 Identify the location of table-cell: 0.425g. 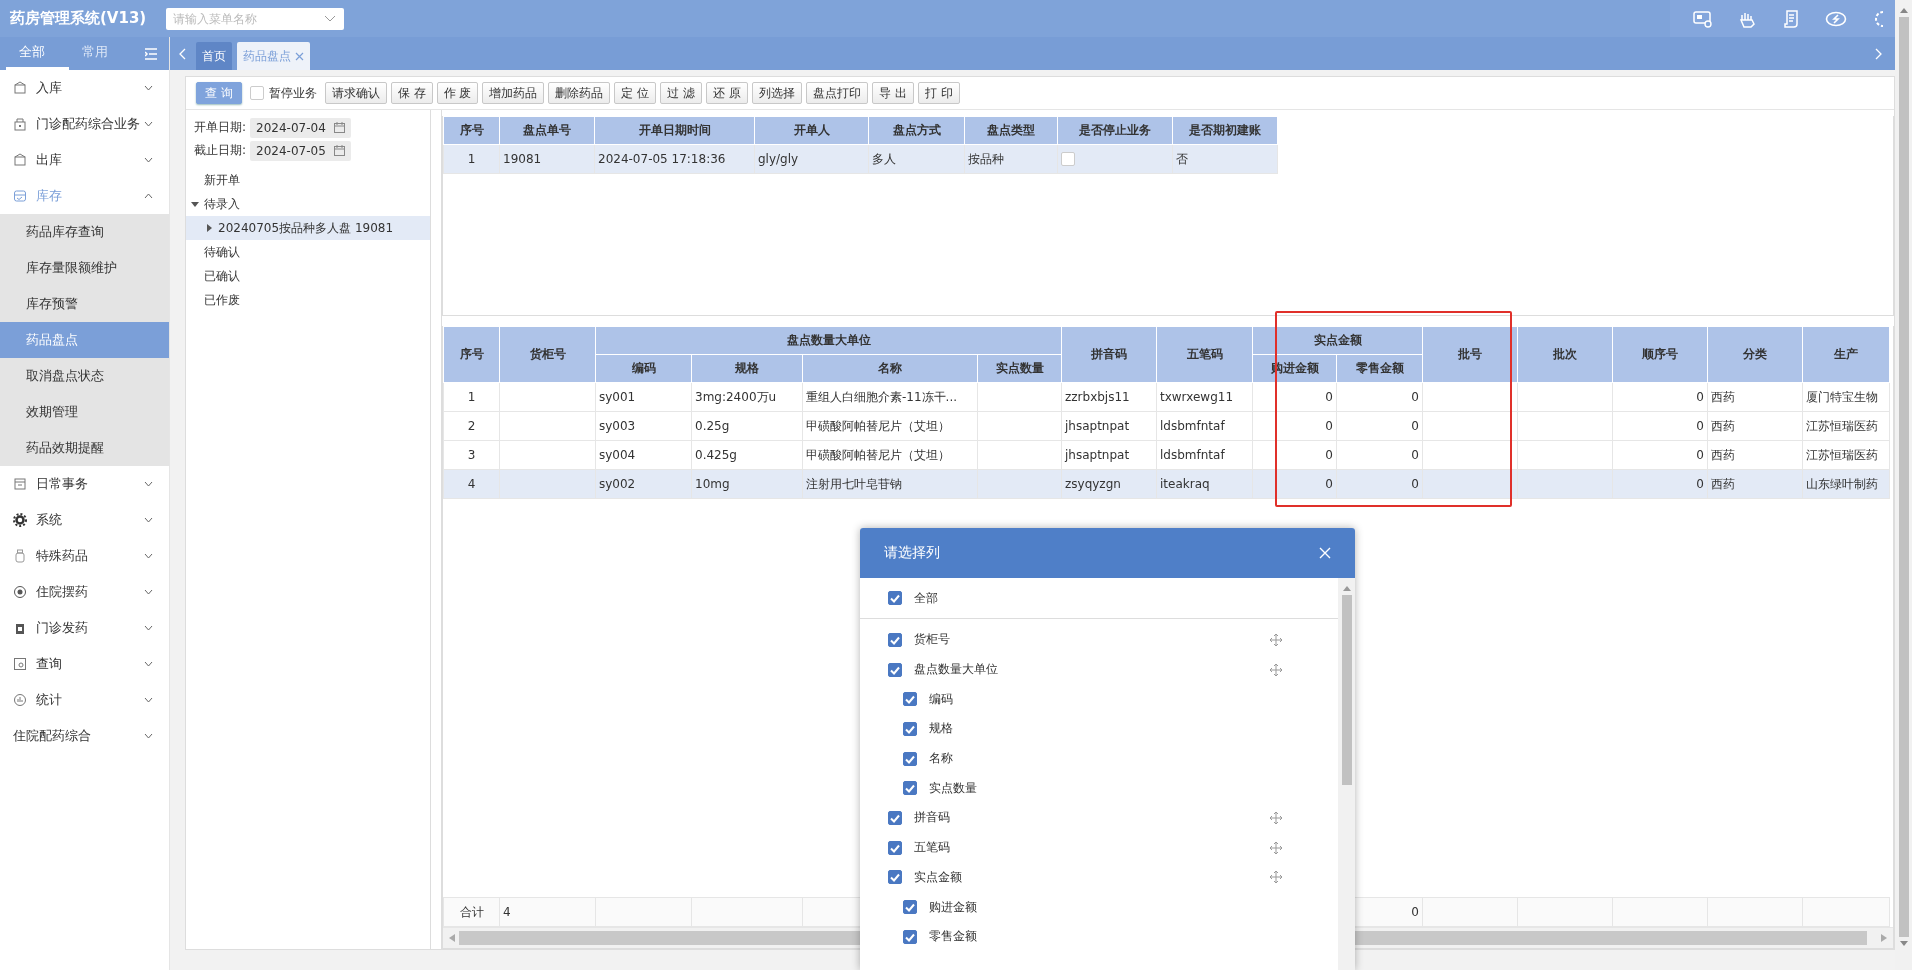
(747, 455).